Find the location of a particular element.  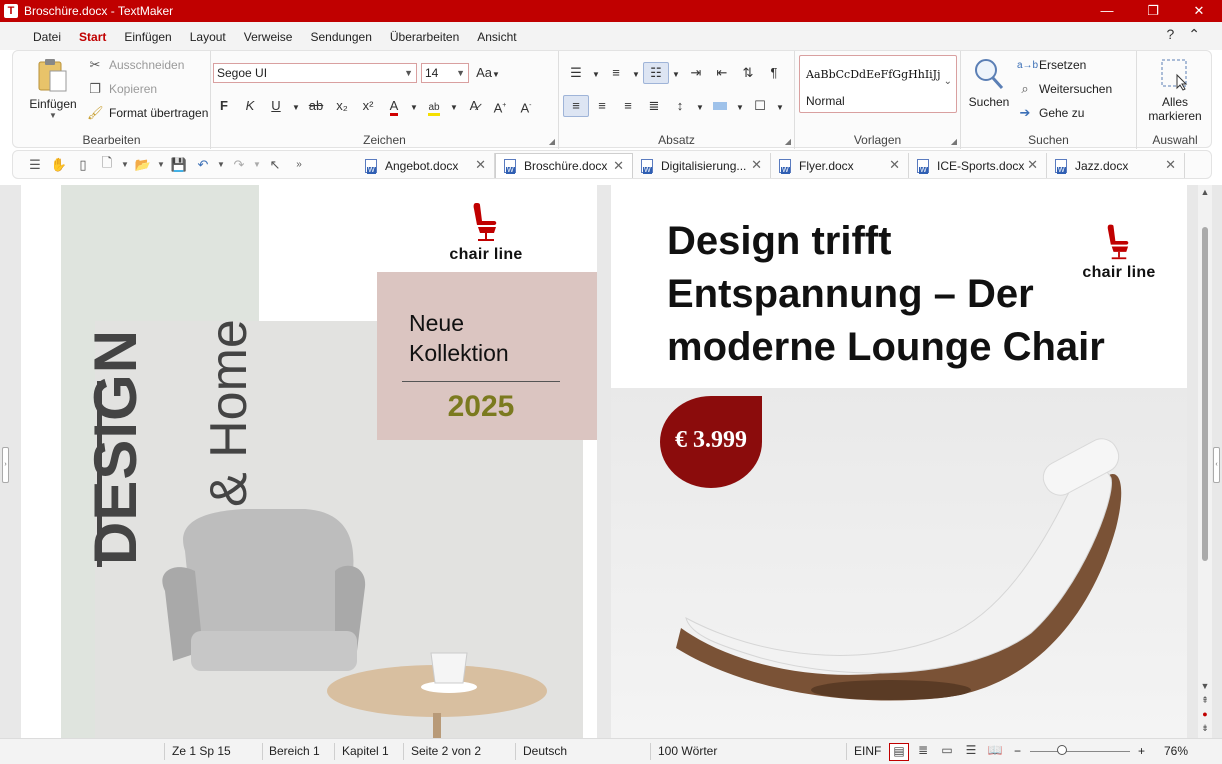

tab-einfuegen: Einfügen is located at coordinates (147, 36).